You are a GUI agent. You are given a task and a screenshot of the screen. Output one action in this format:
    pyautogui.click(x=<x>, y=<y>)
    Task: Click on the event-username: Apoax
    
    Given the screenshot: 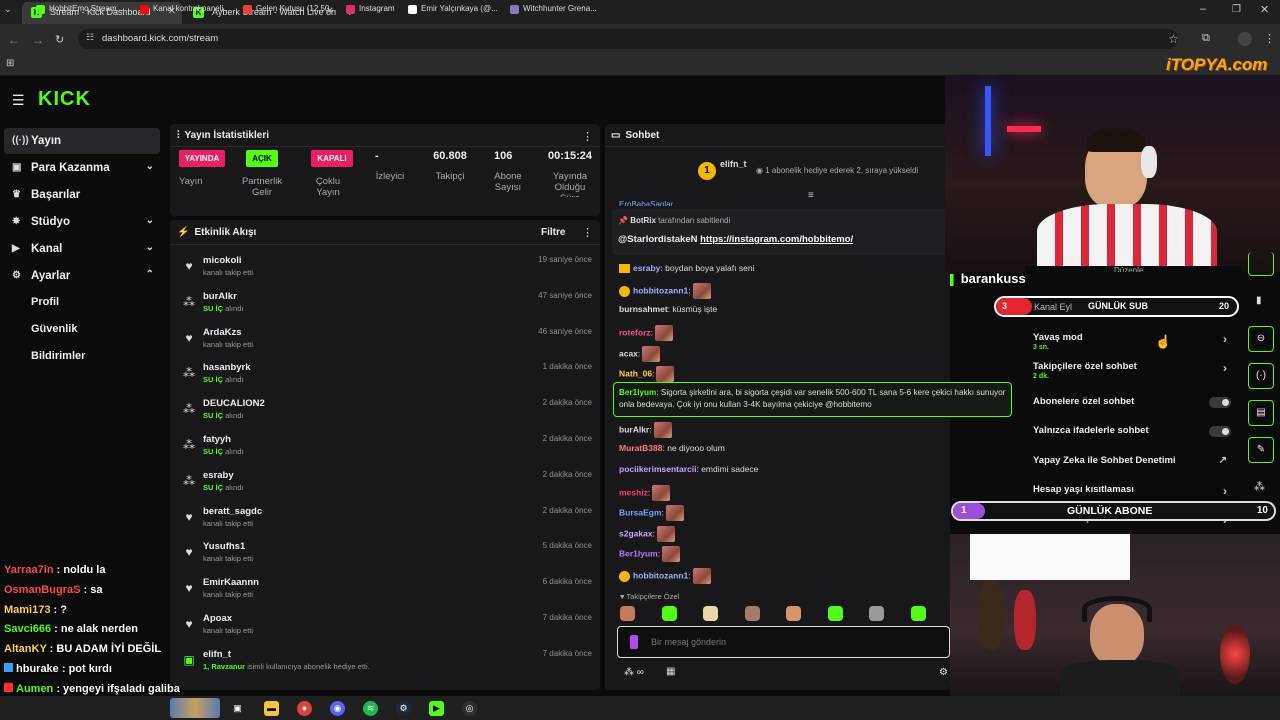 What is the action you would take?
    pyautogui.click(x=217, y=618)
    